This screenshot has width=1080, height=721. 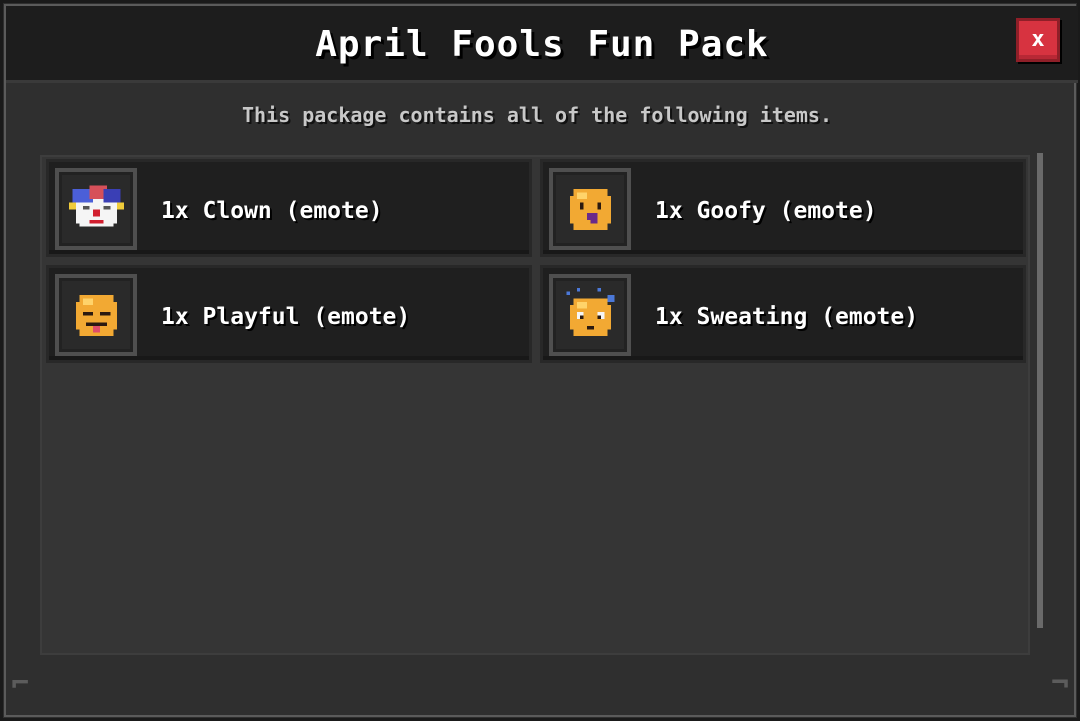 What do you see at coordinates (1038, 40) in the screenshot?
I see `close-button: x` at bounding box center [1038, 40].